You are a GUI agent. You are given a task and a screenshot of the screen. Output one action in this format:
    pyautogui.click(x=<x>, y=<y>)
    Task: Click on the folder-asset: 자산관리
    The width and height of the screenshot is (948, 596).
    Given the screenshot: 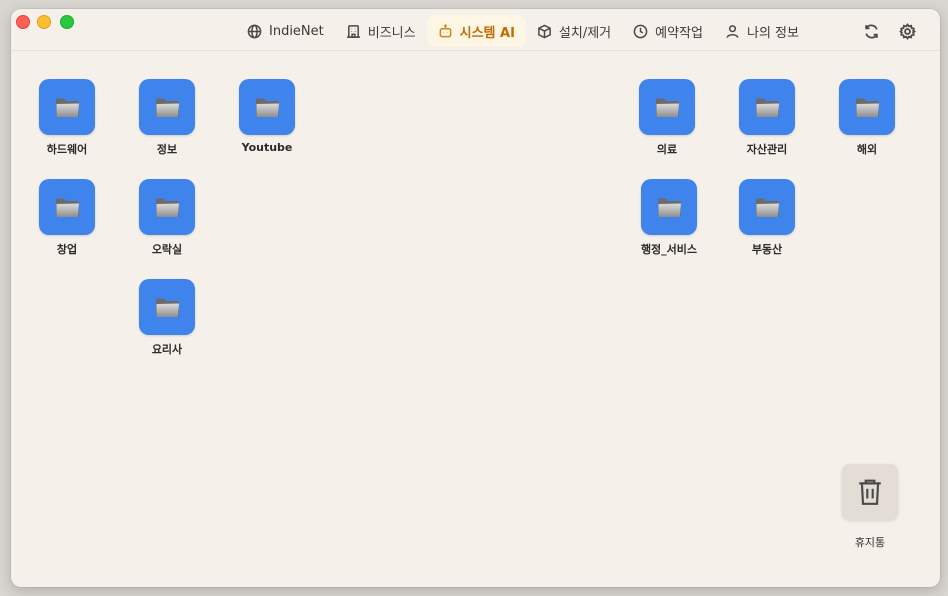 What is the action you would take?
    pyautogui.click(x=767, y=118)
    